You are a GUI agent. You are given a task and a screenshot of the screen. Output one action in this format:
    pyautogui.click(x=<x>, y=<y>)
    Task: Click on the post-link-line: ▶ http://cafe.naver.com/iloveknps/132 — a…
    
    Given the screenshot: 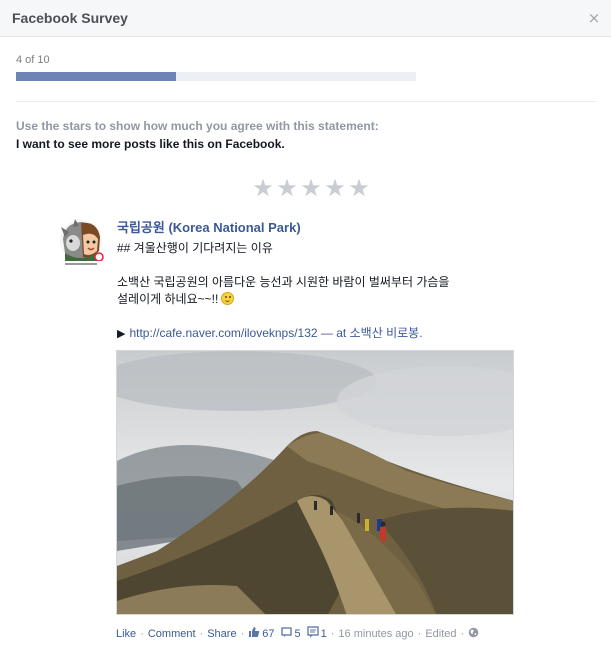 What is the action you would take?
    pyautogui.click(x=270, y=332)
    